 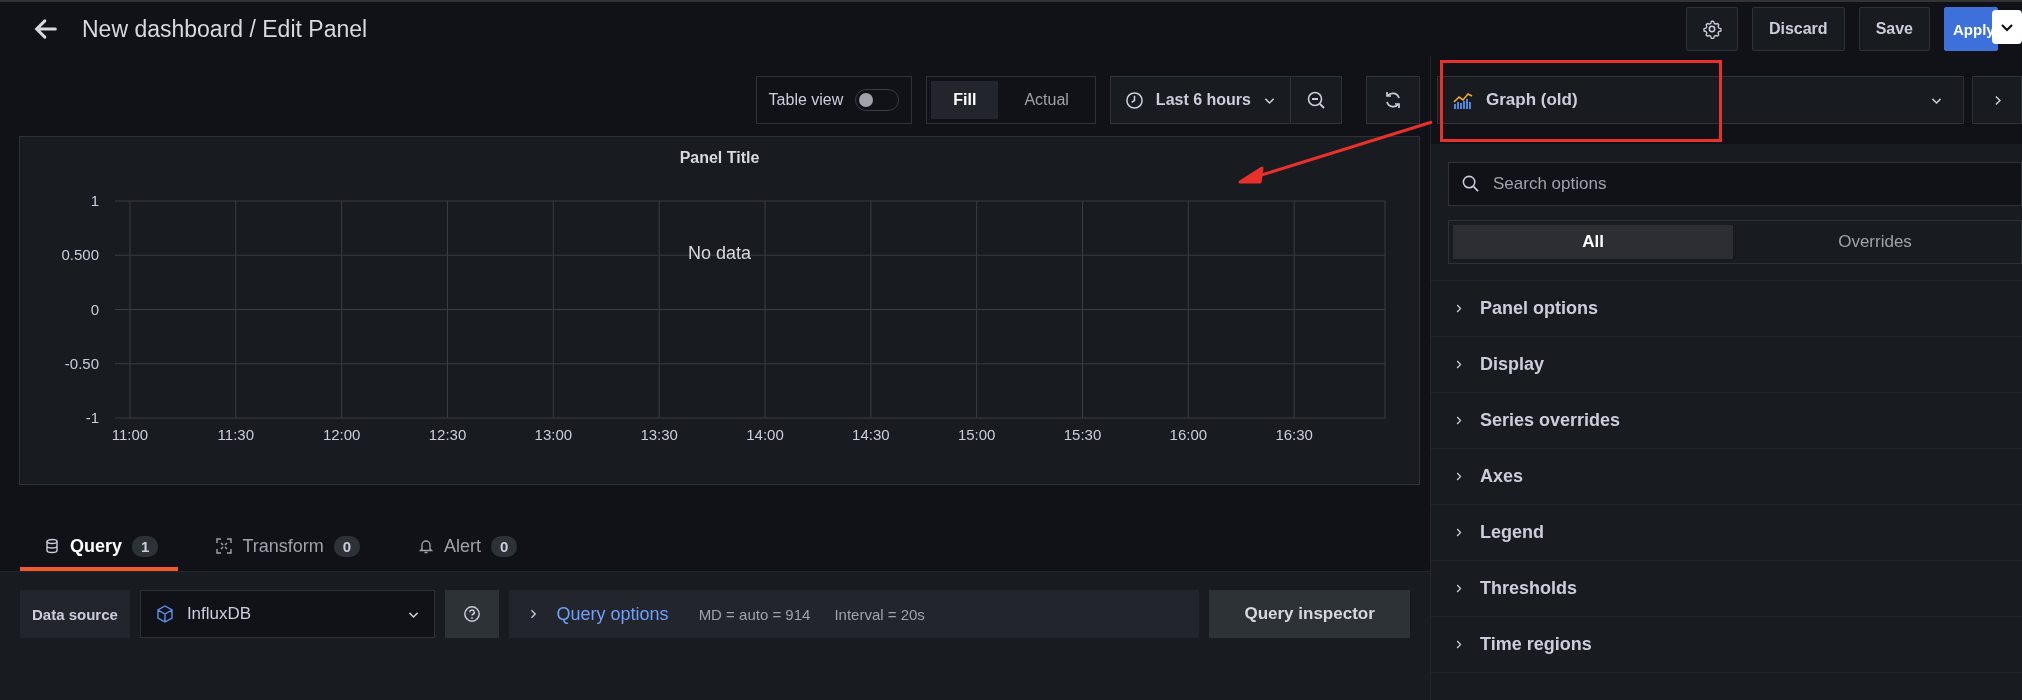 I want to click on options-tab: Overrides, so click(x=1875, y=242).